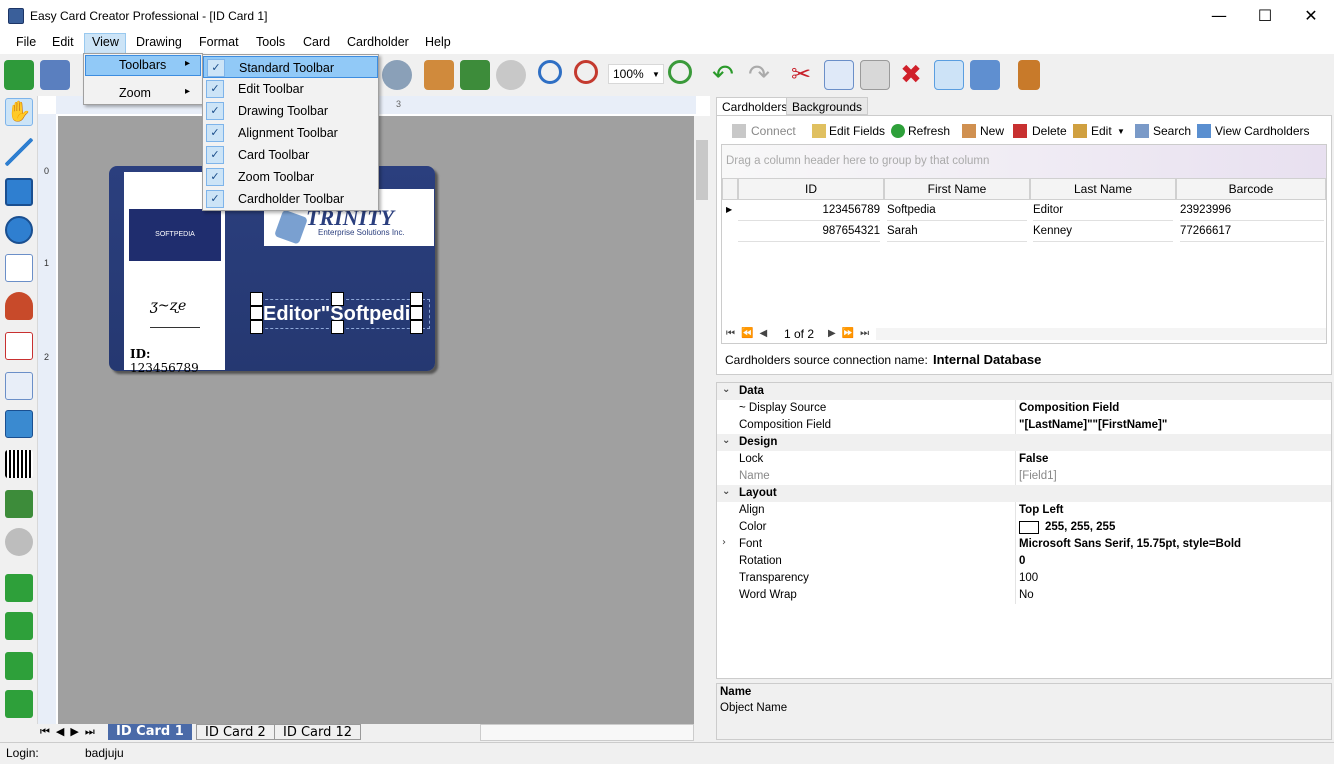  I want to click on property-value: "[LastName]""[FirstName]", so click(1093, 425).